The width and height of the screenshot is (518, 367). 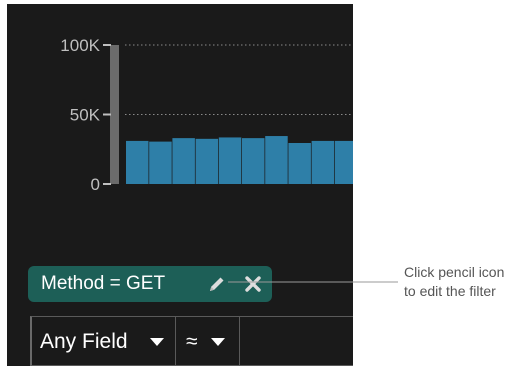 What do you see at coordinates (217, 284) in the screenshot?
I see `pencil-icon` at bounding box center [217, 284].